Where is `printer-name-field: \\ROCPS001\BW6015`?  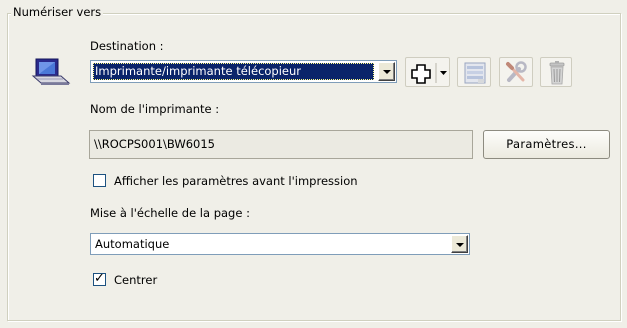 printer-name-field: \\ROCPS001\BW6015 is located at coordinates (281, 144).